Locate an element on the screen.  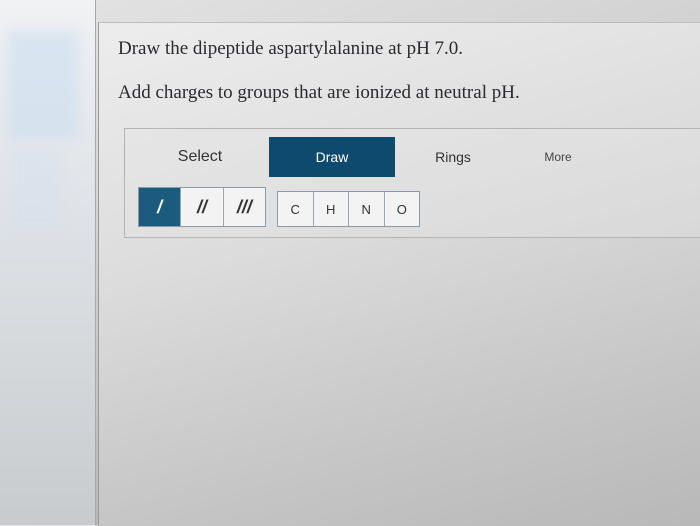
atom-nitrogen-button: N is located at coordinates (367, 209).